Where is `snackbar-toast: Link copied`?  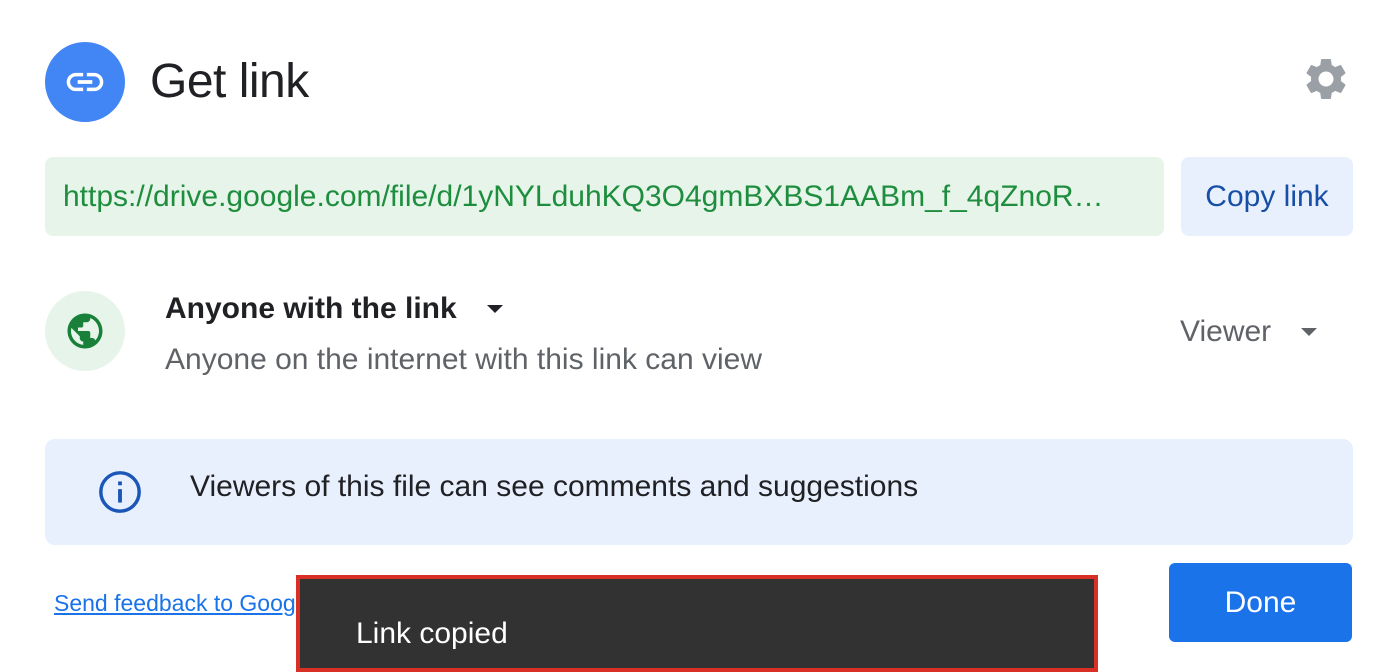
snackbar-toast: Link copied is located at coordinates (697, 623).